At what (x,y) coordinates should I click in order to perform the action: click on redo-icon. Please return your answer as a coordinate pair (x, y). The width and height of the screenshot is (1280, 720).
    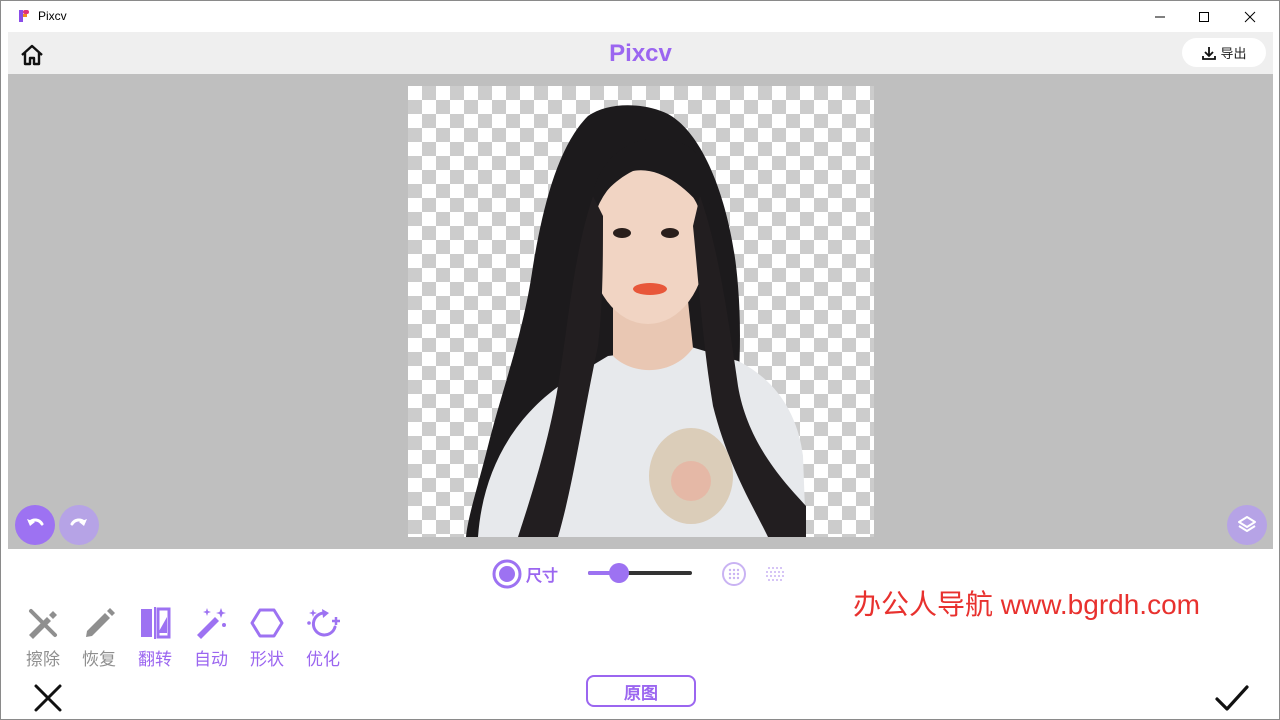
    Looking at the image, I should click on (78, 522).